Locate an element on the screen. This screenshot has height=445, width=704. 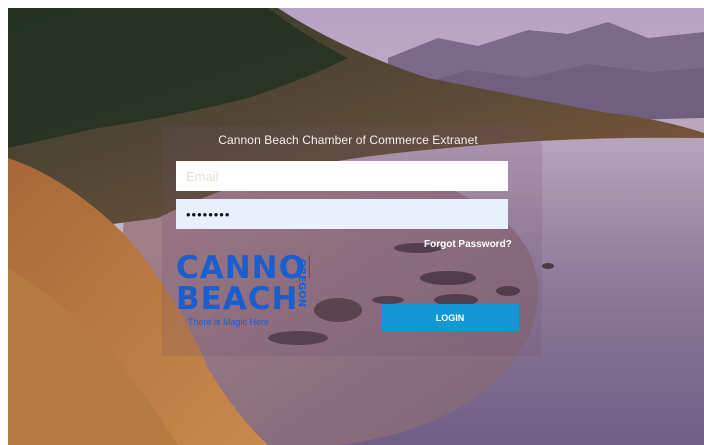
svg-text: OREGON is located at coordinates (301, 283).